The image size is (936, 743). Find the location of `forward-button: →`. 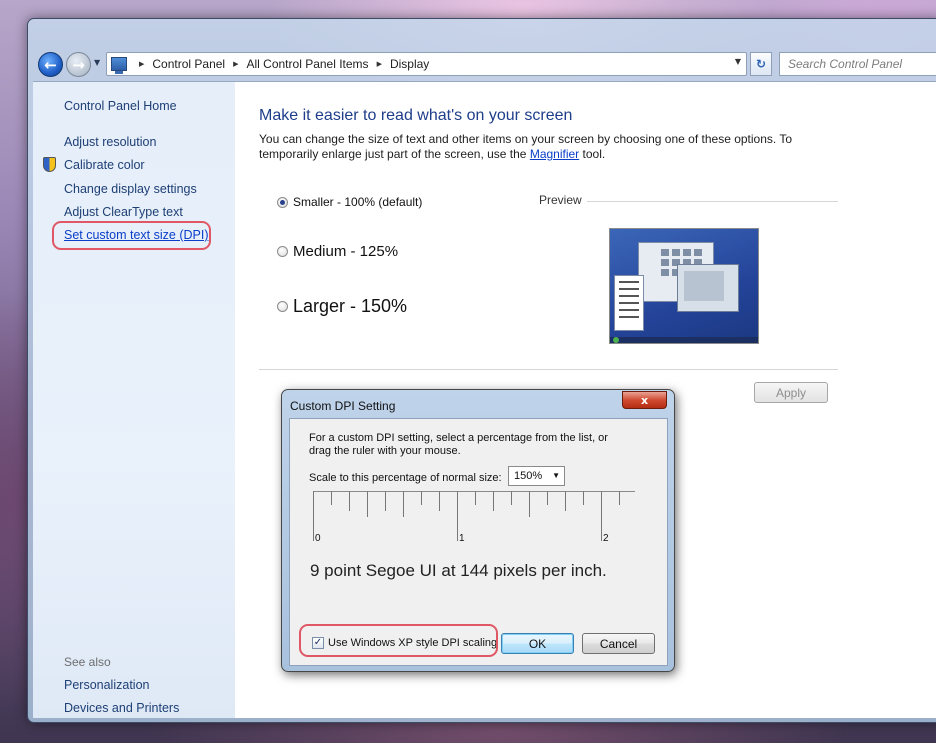

forward-button: → is located at coordinates (78, 64).